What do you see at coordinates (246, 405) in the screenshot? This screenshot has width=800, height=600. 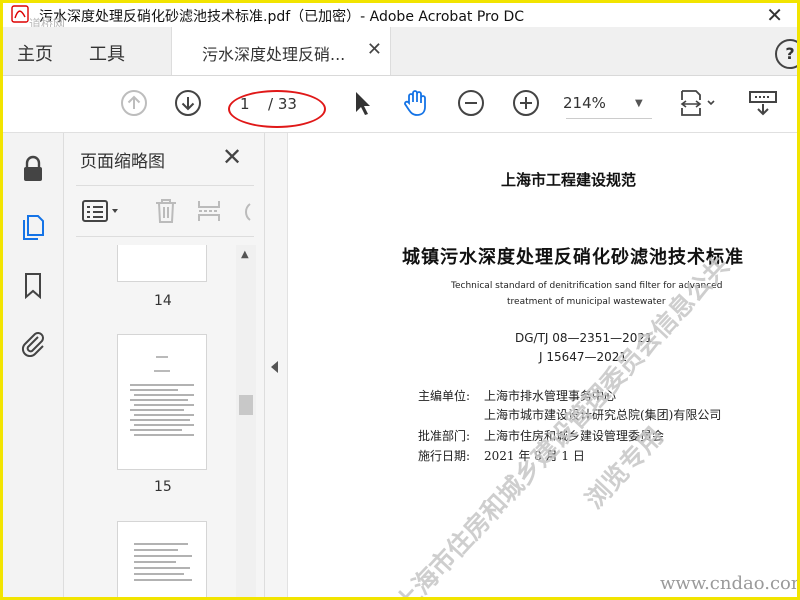 I see `scrollbar-thumb` at bounding box center [246, 405].